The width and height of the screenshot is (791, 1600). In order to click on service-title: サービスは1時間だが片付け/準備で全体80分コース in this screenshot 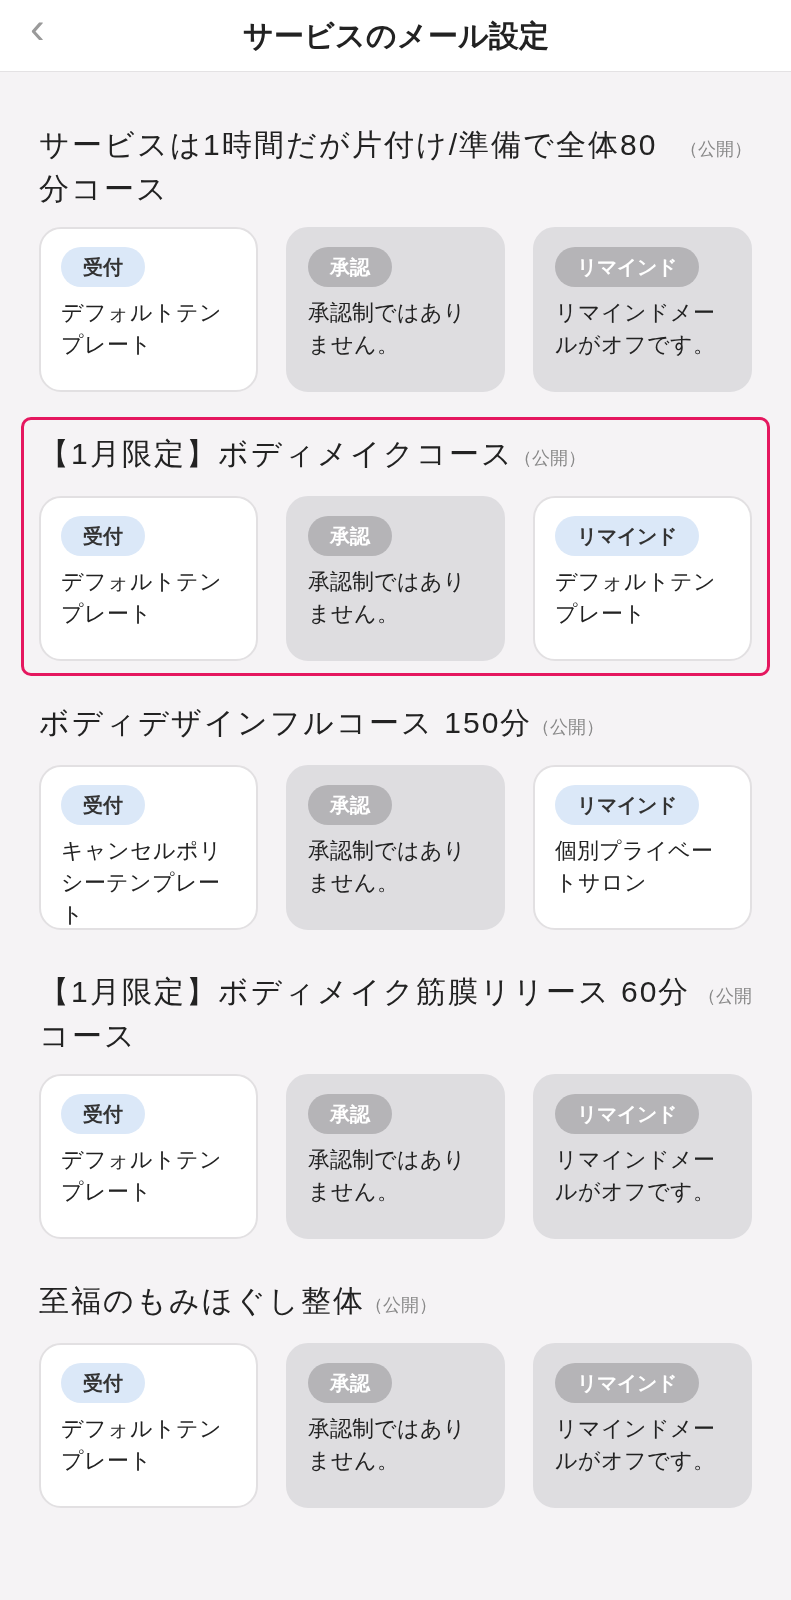, I will do `click(349, 167)`.